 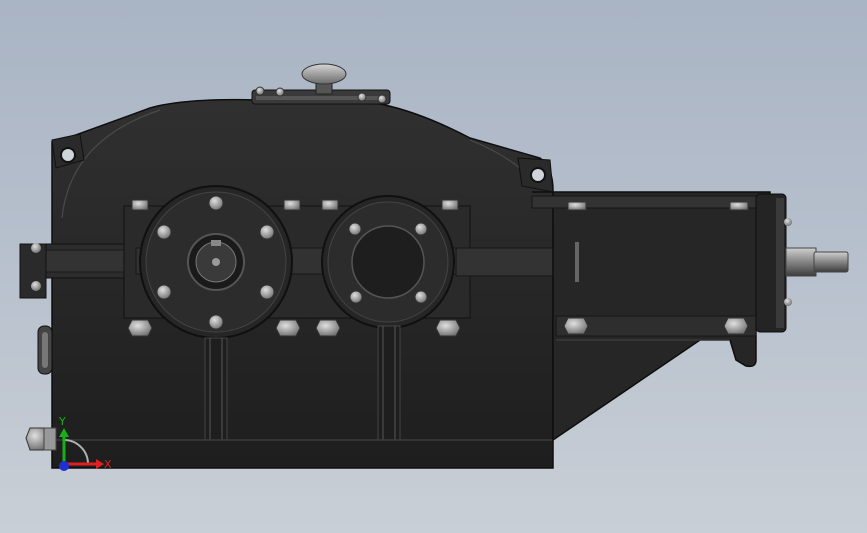 What do you see at coordinates (780, 263) in the screenshot?
I see `end-cap-lip` at bounding box center [780, 263].